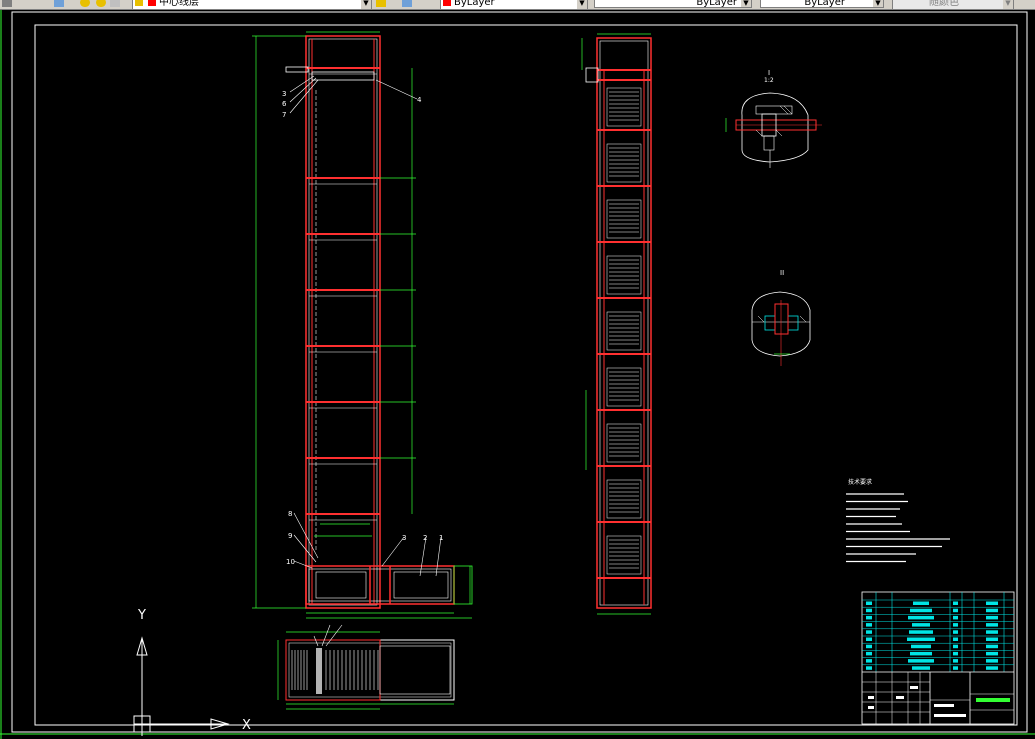  What do you see at coordinates (769, 73) in the screenshot?
I see `detail-label: I` at bounding box center [769, 73].